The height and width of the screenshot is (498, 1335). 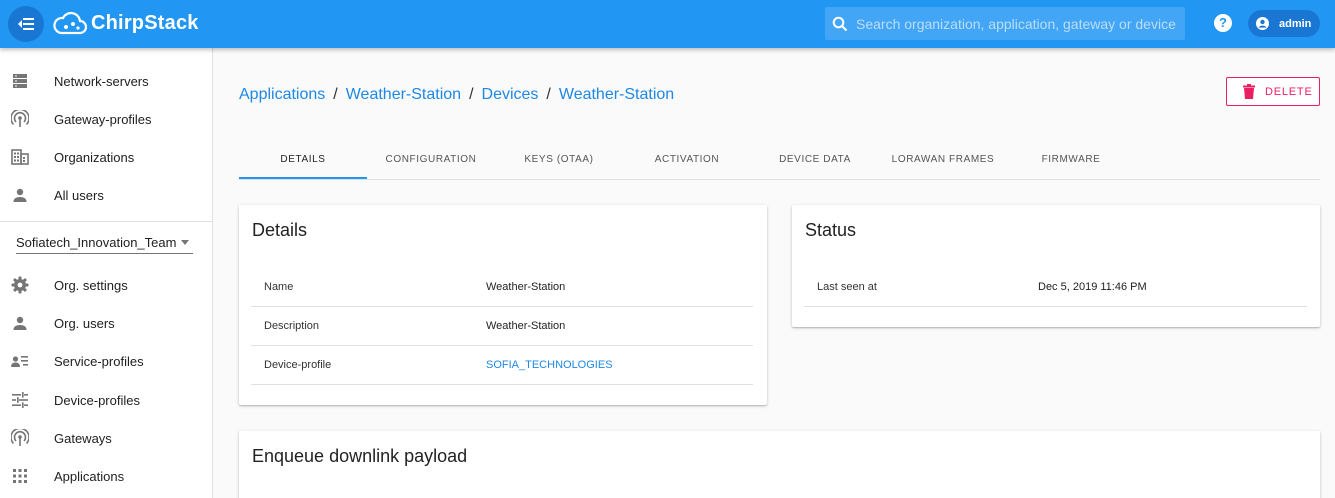 I want to click on sidebar-item-org-users: Org. users, so click(x=106, y=323).